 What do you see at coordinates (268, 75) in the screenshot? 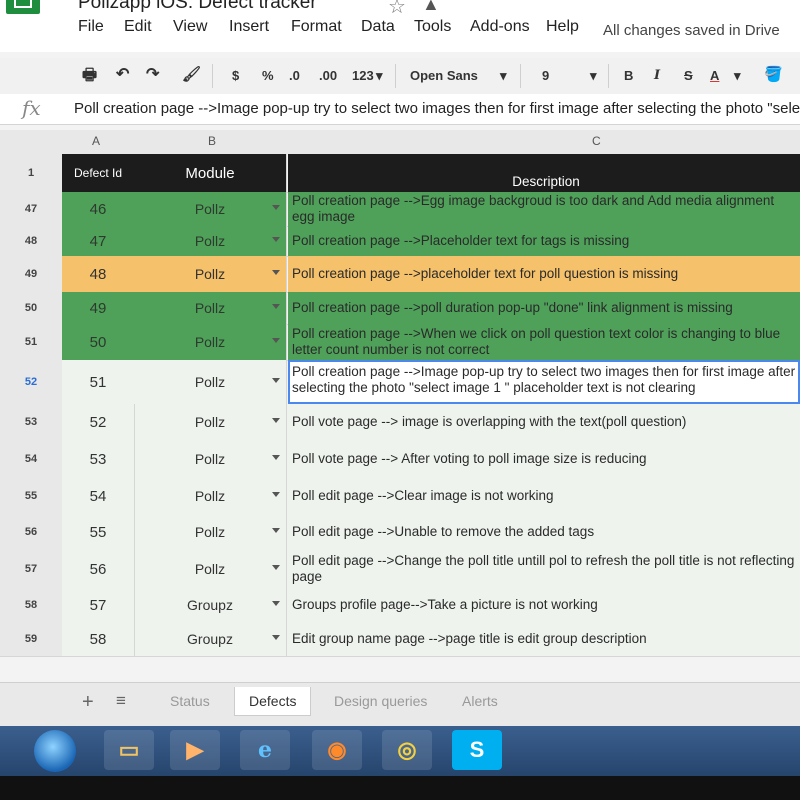
I see `percent-button: %` at bounding box center [268, 75].